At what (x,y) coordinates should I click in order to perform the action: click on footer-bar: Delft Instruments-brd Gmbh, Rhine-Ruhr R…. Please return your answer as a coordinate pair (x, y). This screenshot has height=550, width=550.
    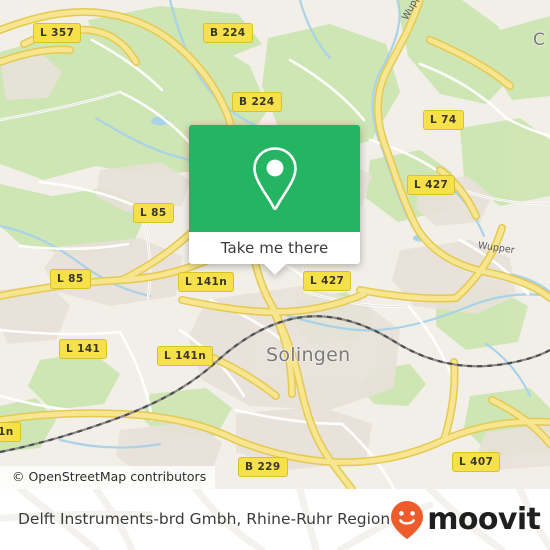
    Looking at the image, I should click on (275, 519).